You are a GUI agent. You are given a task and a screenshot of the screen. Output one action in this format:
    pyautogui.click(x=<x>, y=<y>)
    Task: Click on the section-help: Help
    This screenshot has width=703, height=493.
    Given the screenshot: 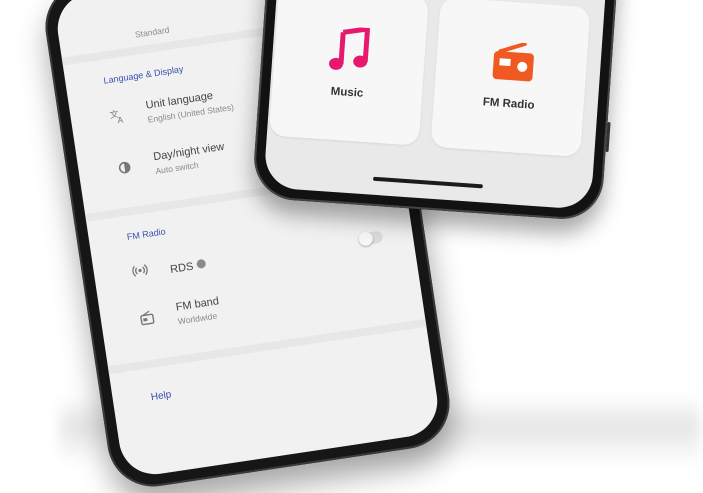 What is the action you would take?
    pyautogui.click(x=161, y=396)
    